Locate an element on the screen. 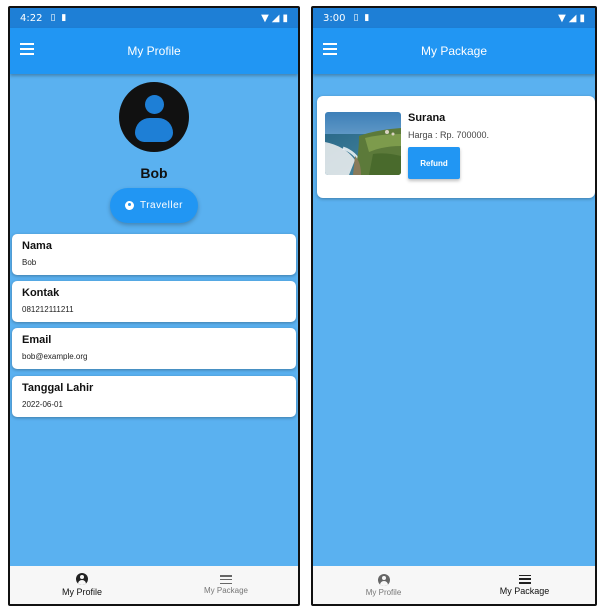  field-value: bob@example.org is located at coordinates (55, 356).